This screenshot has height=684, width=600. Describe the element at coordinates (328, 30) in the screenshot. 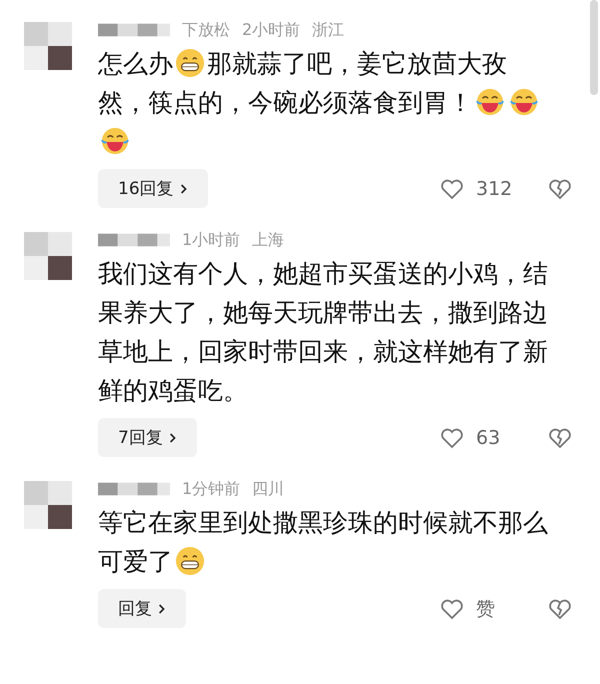

I see `comment-location: 浙江` at that location.